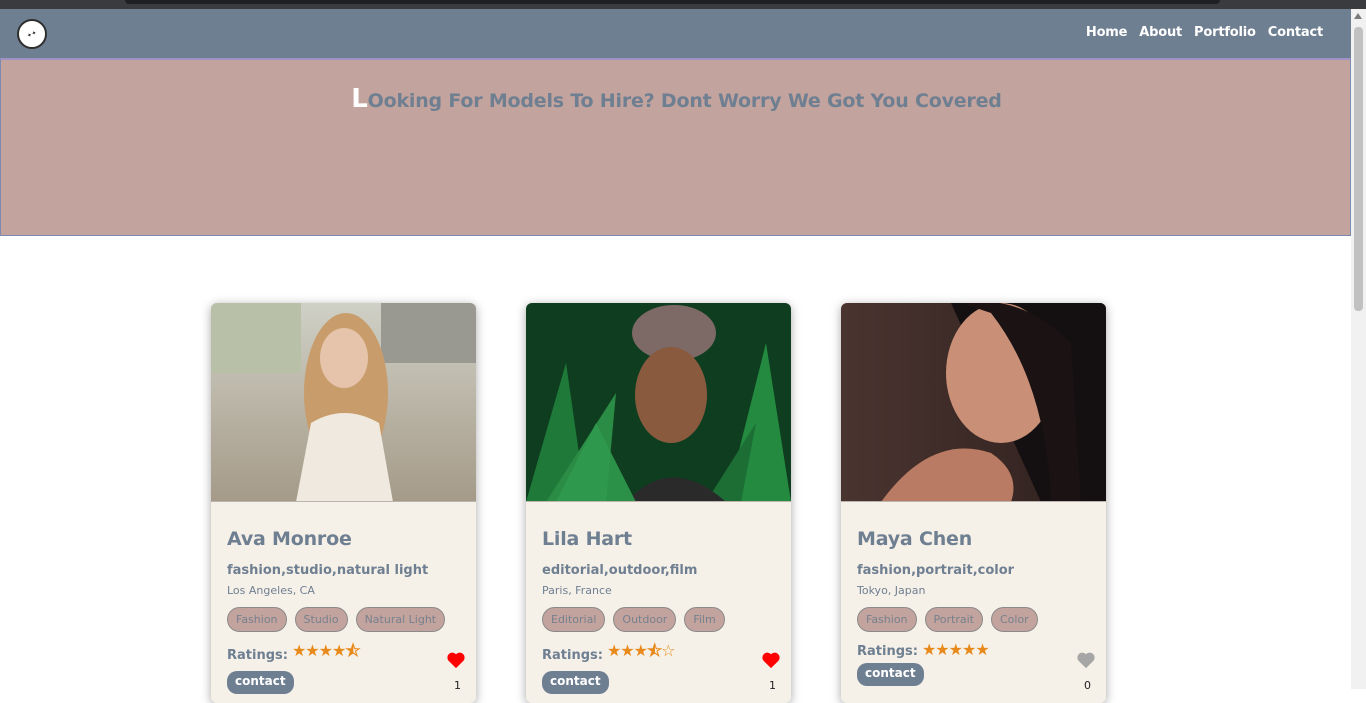 The width and height of the screenshot is (1366, 703). Describe the element at coordinates (587, 539) in the screenshot. I see `model-name: Lila Hart` at that location.